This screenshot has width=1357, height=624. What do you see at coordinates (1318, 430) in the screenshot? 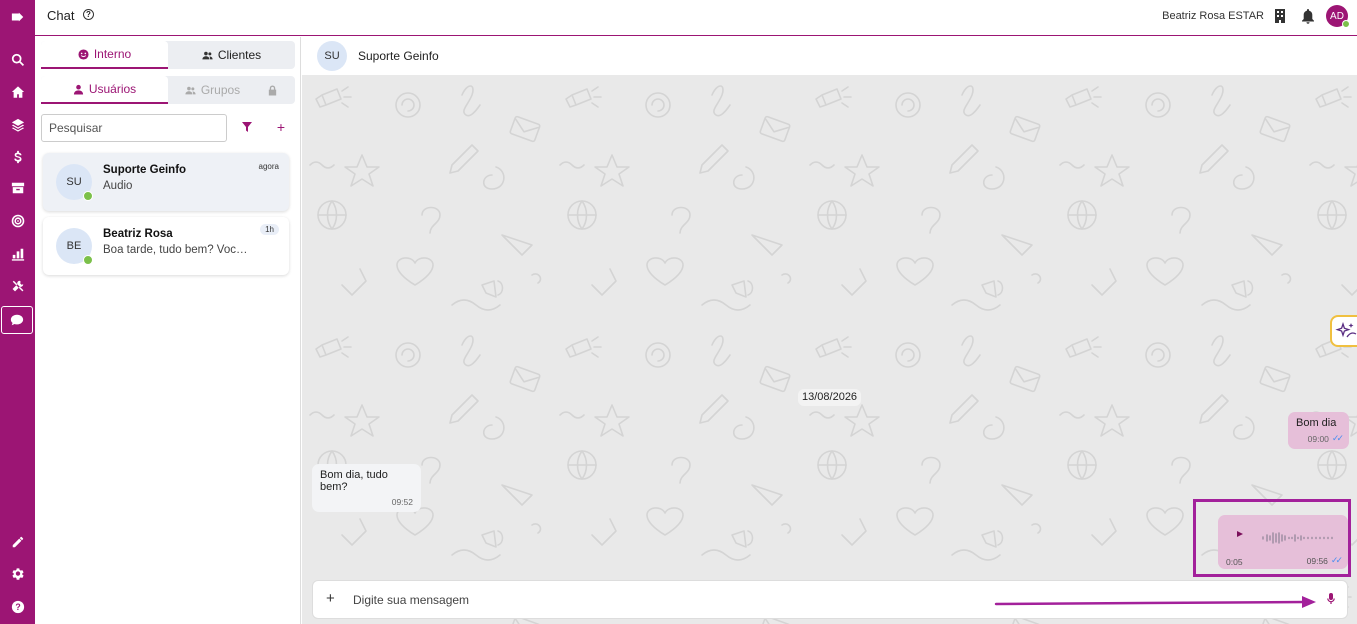
I see `message-bubble-outgoing: Bom dia 09:00 ✓✓` at bounding box center [1318, 430].